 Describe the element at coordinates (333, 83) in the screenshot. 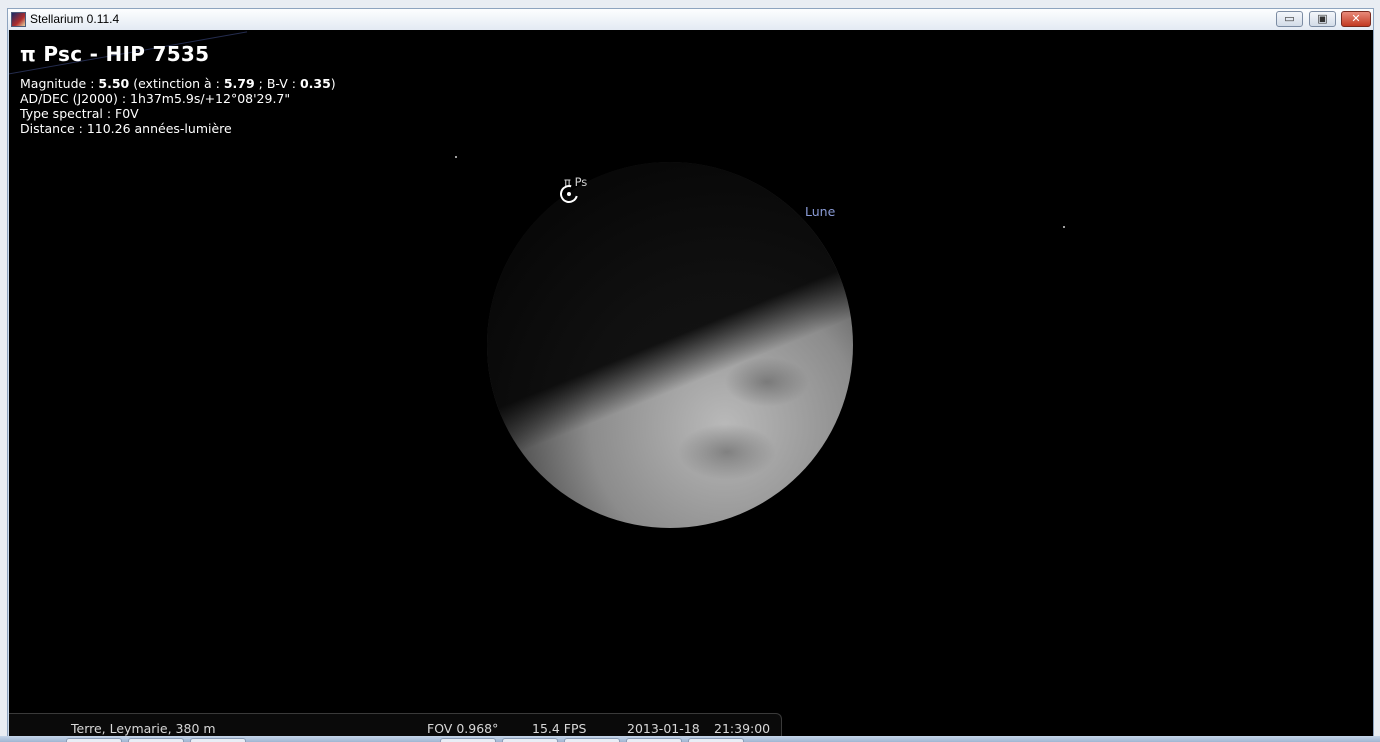

I see `bv-close: )` at that location.